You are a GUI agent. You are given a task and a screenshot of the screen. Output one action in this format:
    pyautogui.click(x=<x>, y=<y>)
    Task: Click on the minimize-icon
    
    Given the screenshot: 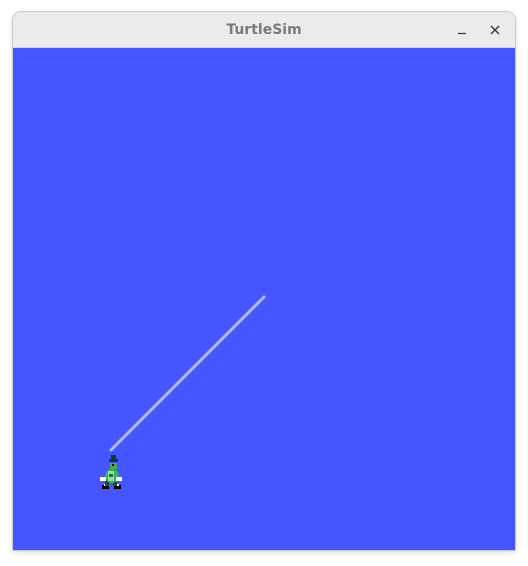 What is the action you would take?
    pyautogui.click(x=462, y=33)
    